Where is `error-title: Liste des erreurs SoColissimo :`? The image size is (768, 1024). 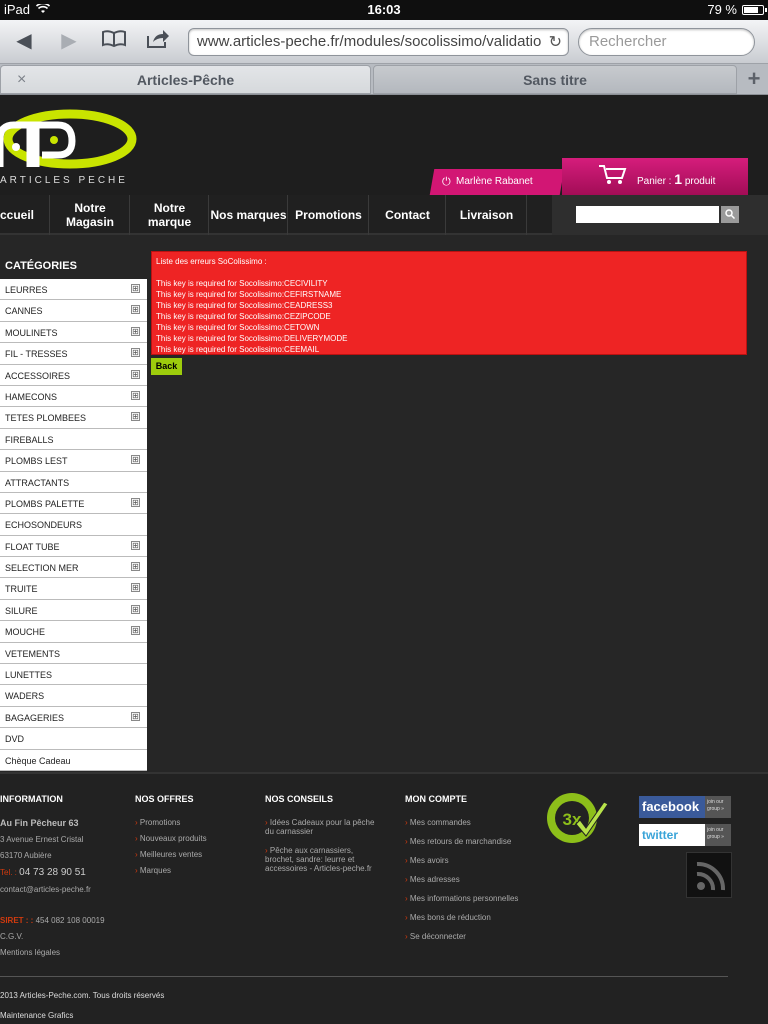 error-title: Liste des erreurs SoColissimo : is located at coordinates (211, 261).